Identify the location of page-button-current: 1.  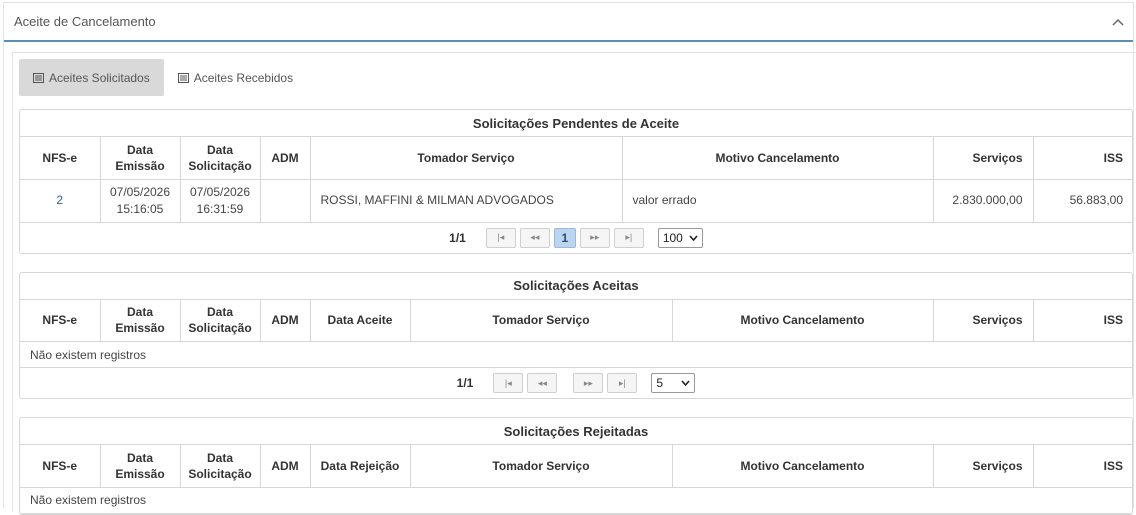
(564, 237).